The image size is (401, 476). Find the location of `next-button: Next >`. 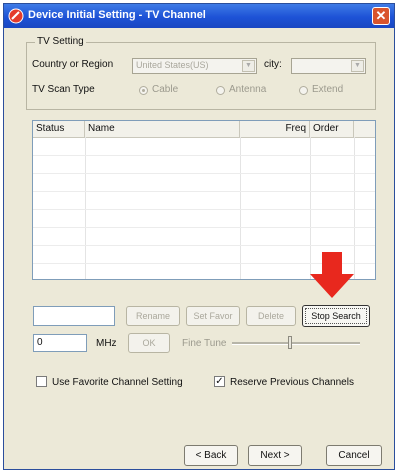

next-button: Next > is located at coordinates (275, 455).